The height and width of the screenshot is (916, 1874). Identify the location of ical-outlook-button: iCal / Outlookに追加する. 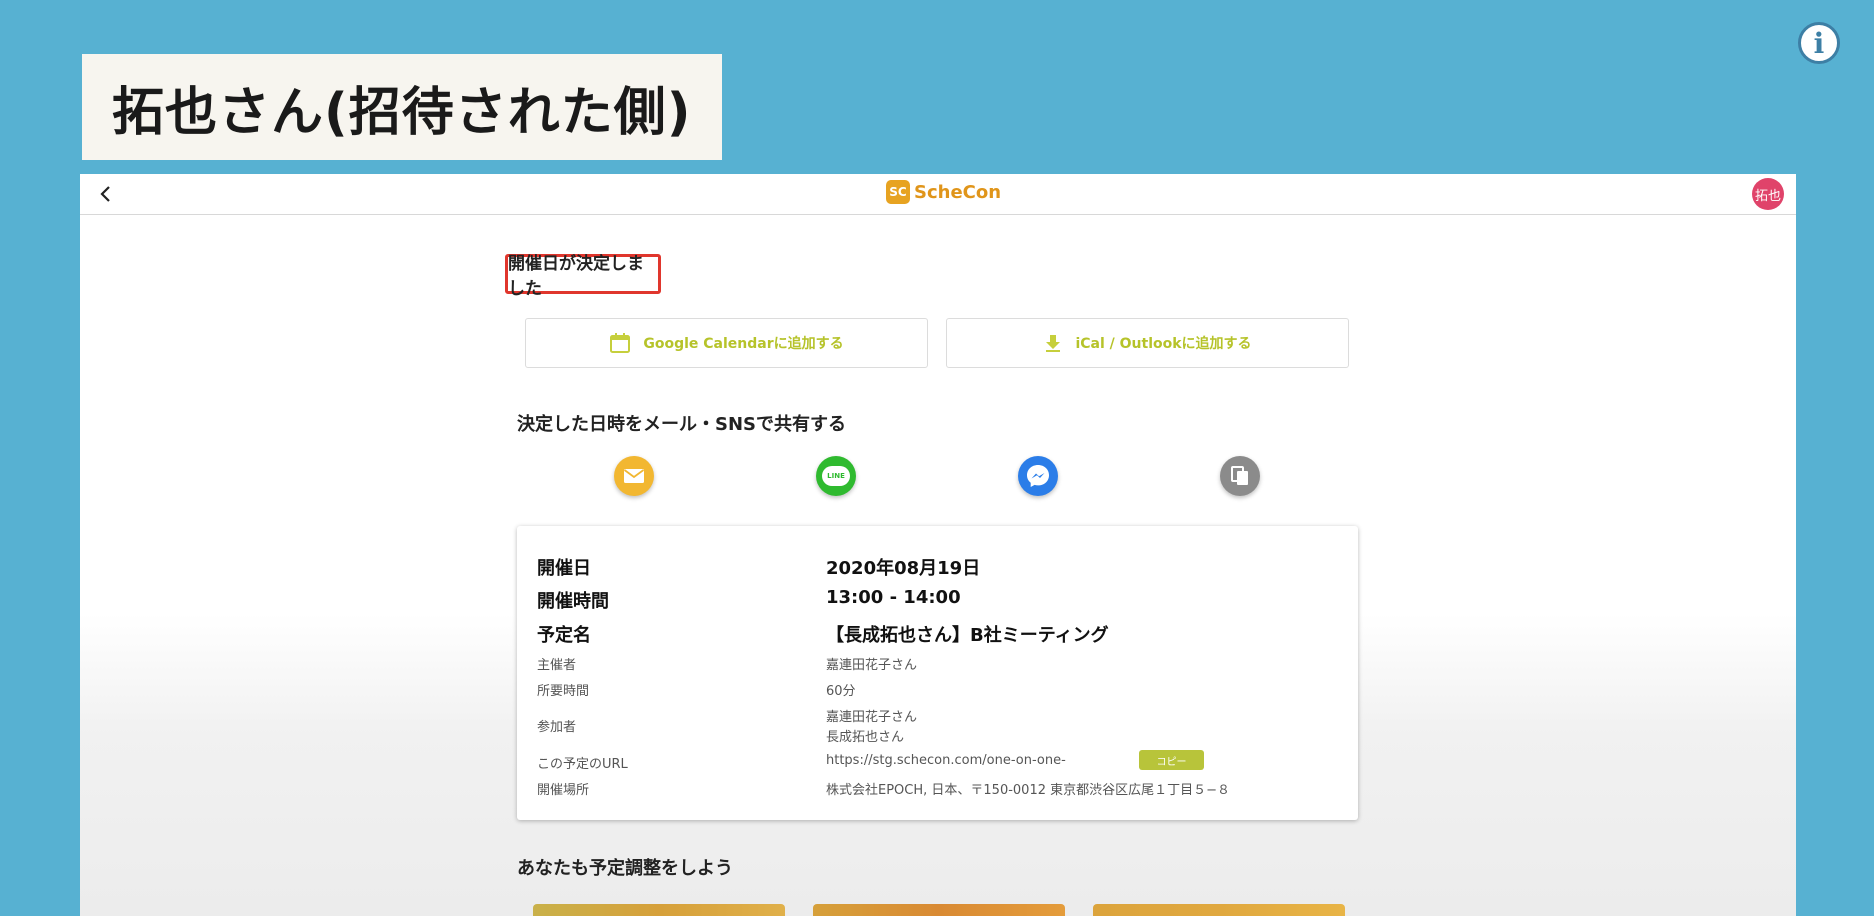
(1147, 343).